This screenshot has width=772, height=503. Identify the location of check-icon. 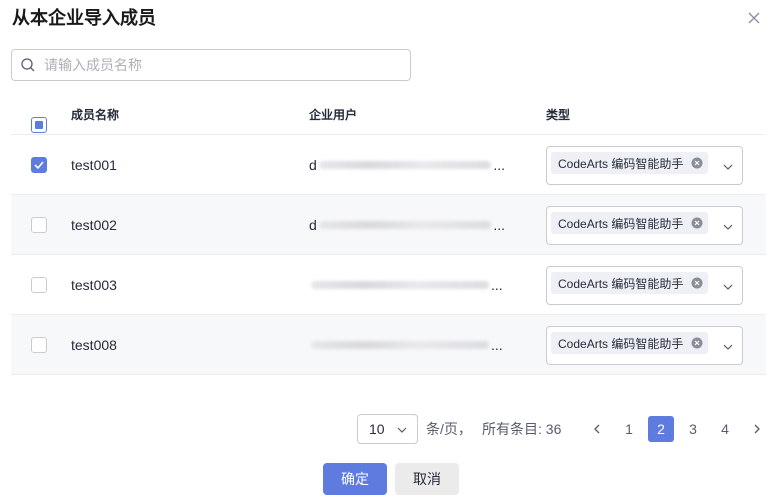
(39, 165).